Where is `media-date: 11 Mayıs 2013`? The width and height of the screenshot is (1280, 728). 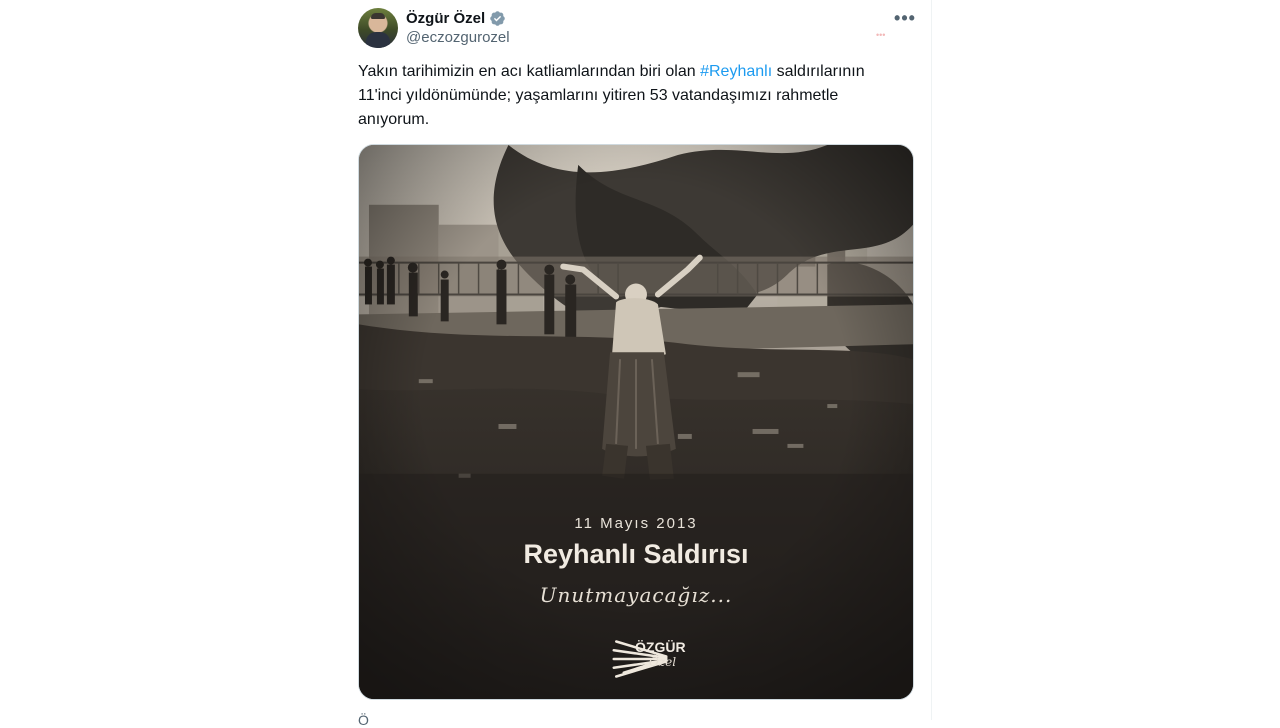
media-date: 11 Mayıs 2013 is located at coordinates (636, 523).